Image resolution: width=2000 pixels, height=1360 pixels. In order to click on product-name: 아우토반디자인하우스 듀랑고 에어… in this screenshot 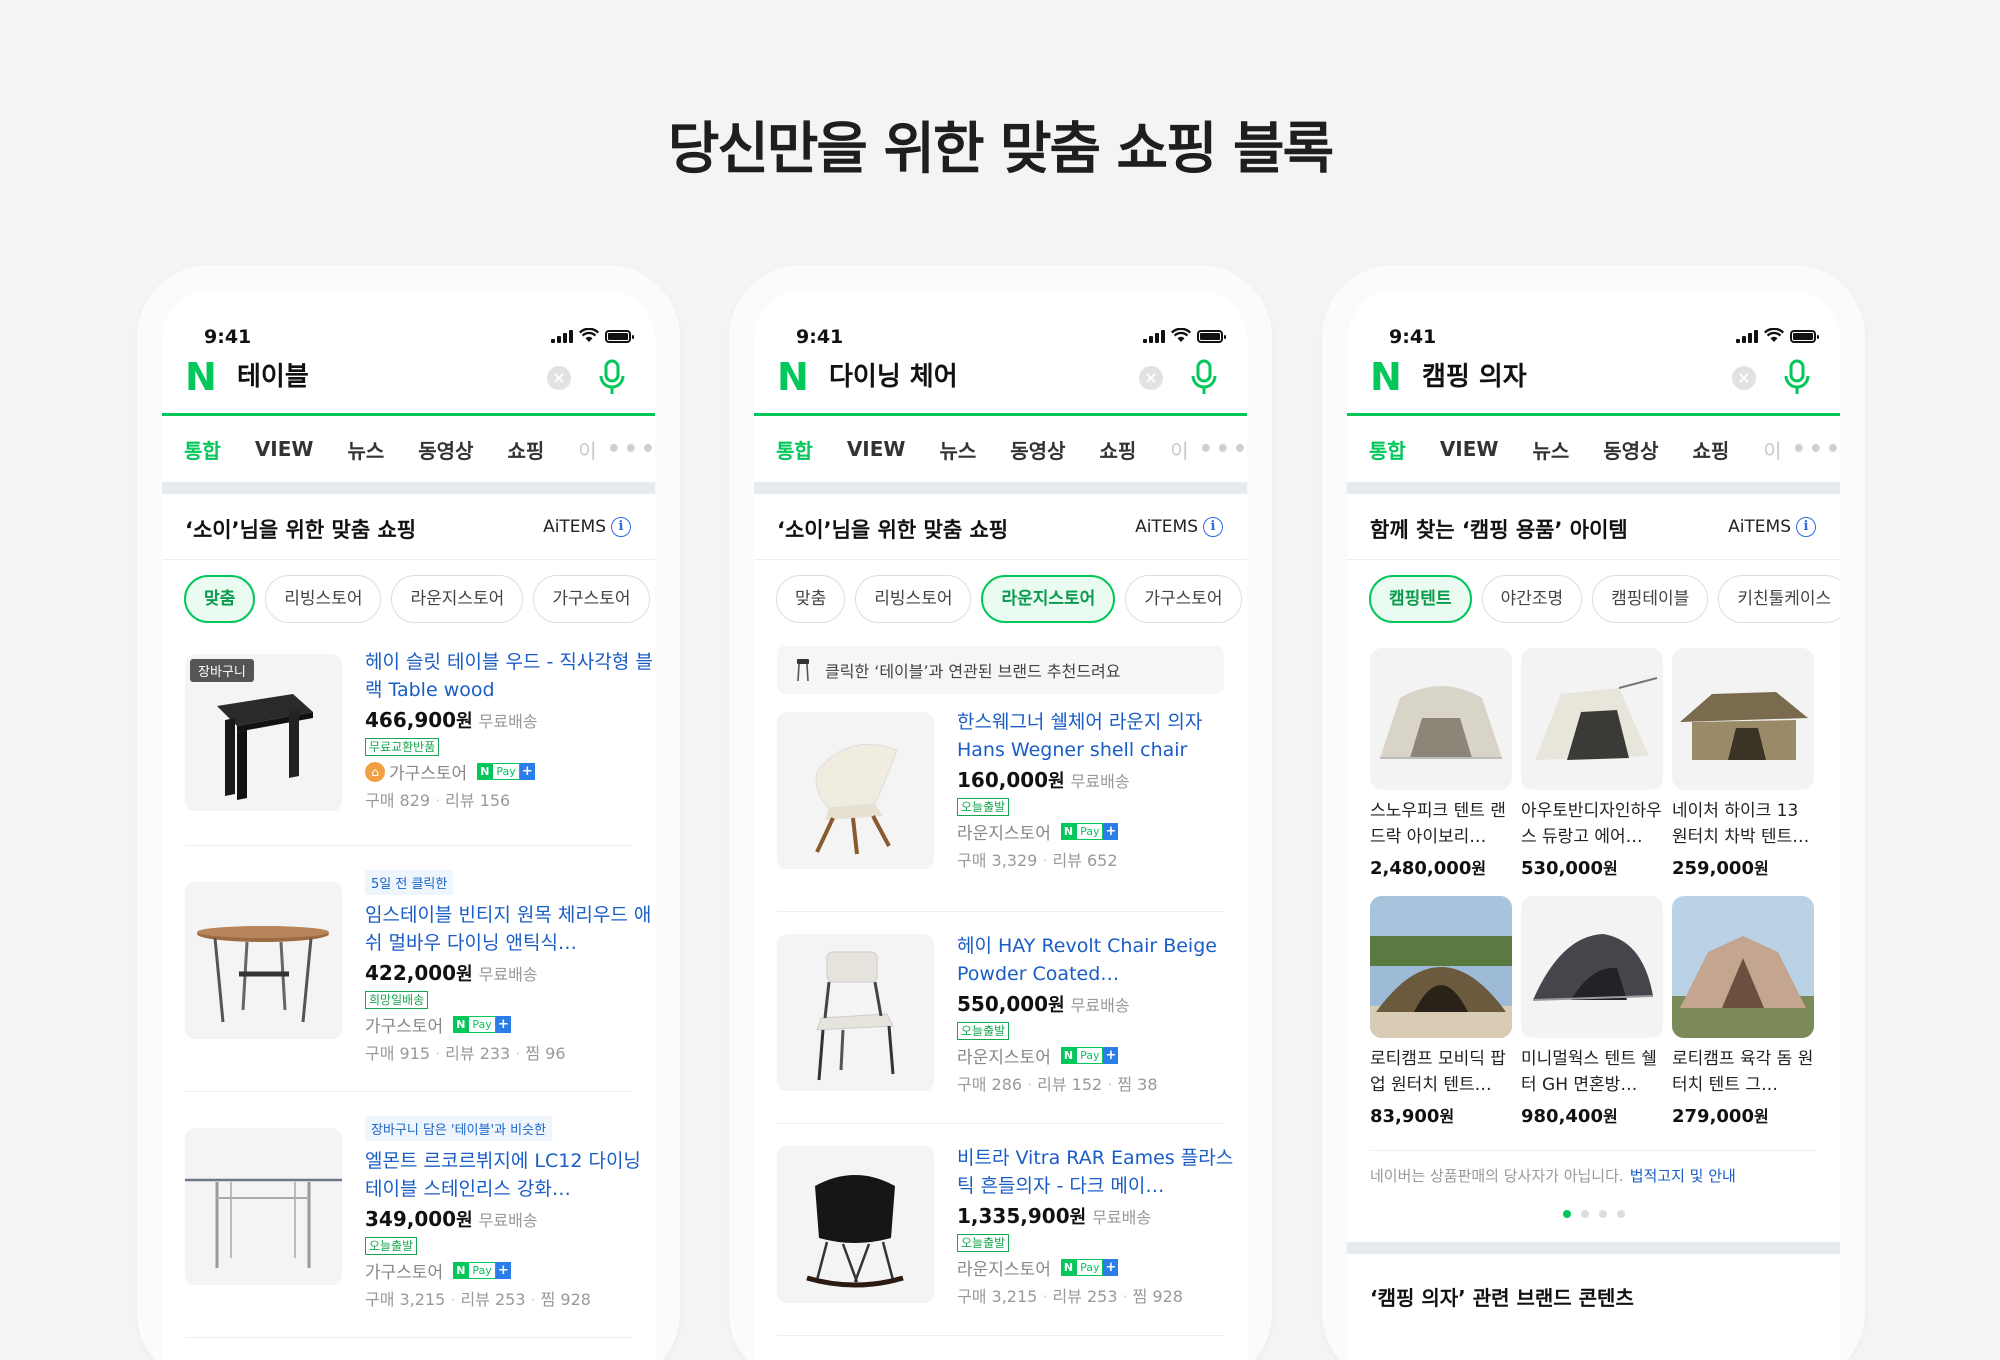, I will do `click(1592, 824)`.